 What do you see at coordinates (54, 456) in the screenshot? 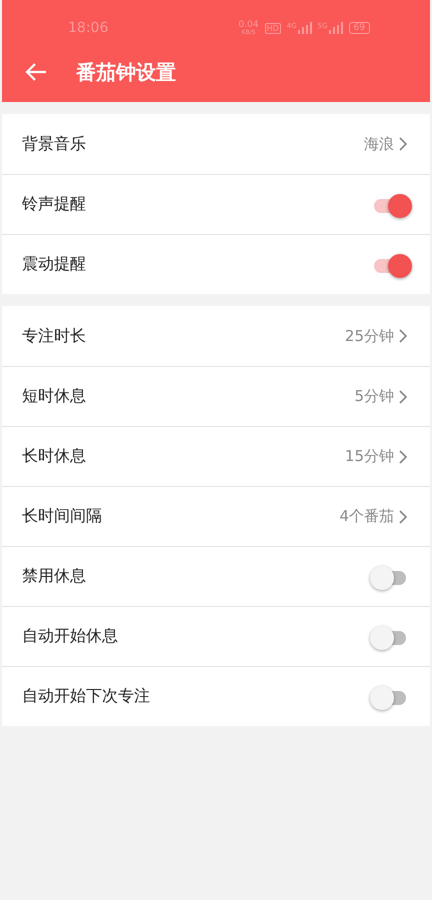
I see `setting-label: 长时休息` at bounding box center [54, 456].